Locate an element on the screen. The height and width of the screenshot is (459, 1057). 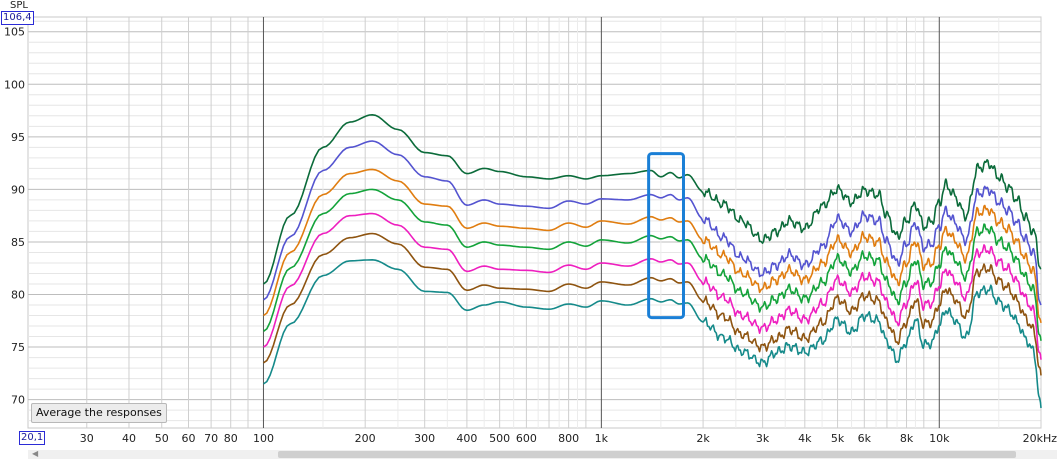
x-tick-label: 500 is located at coordinates (499, 438).